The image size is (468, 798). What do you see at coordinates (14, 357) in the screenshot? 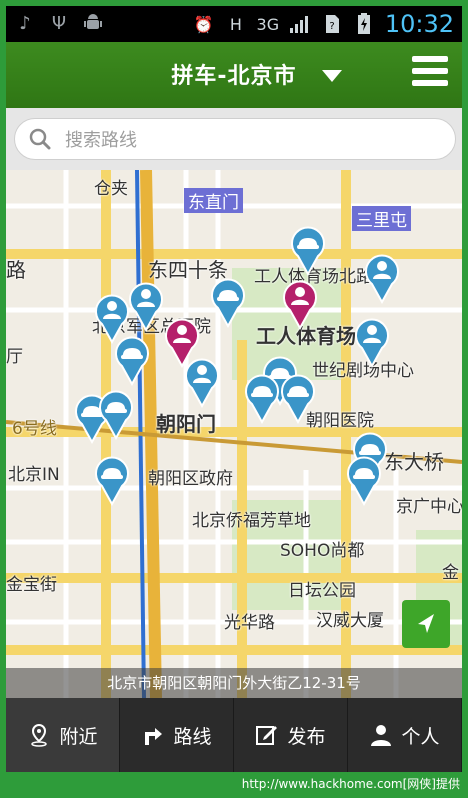
I see `map-label: 厅` at bounding box center [14, 357].